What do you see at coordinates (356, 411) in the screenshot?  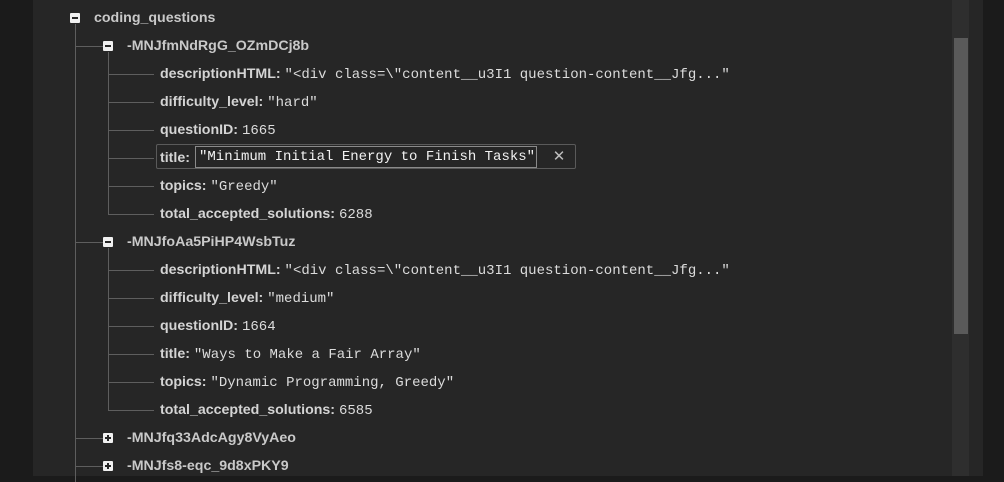 I see `field-value: 6585` at bounding box center [356, 411].